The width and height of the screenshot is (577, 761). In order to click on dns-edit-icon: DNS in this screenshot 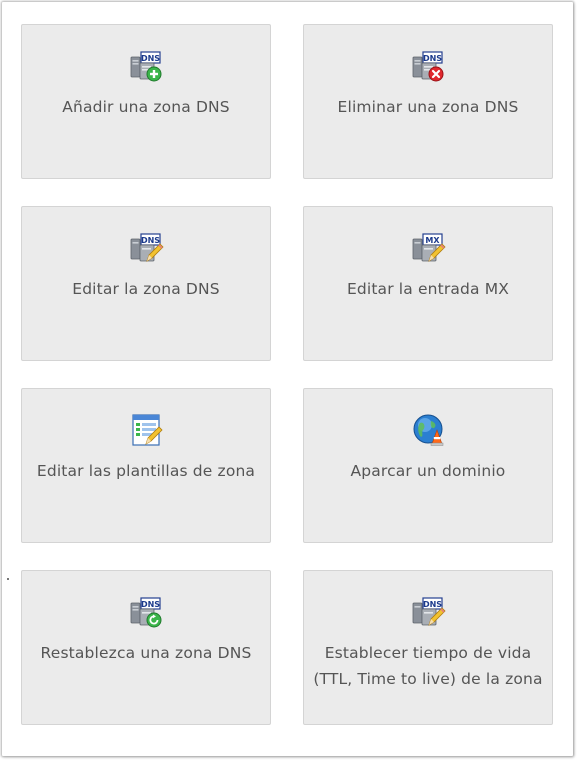, I will do `click(147, 247)`.